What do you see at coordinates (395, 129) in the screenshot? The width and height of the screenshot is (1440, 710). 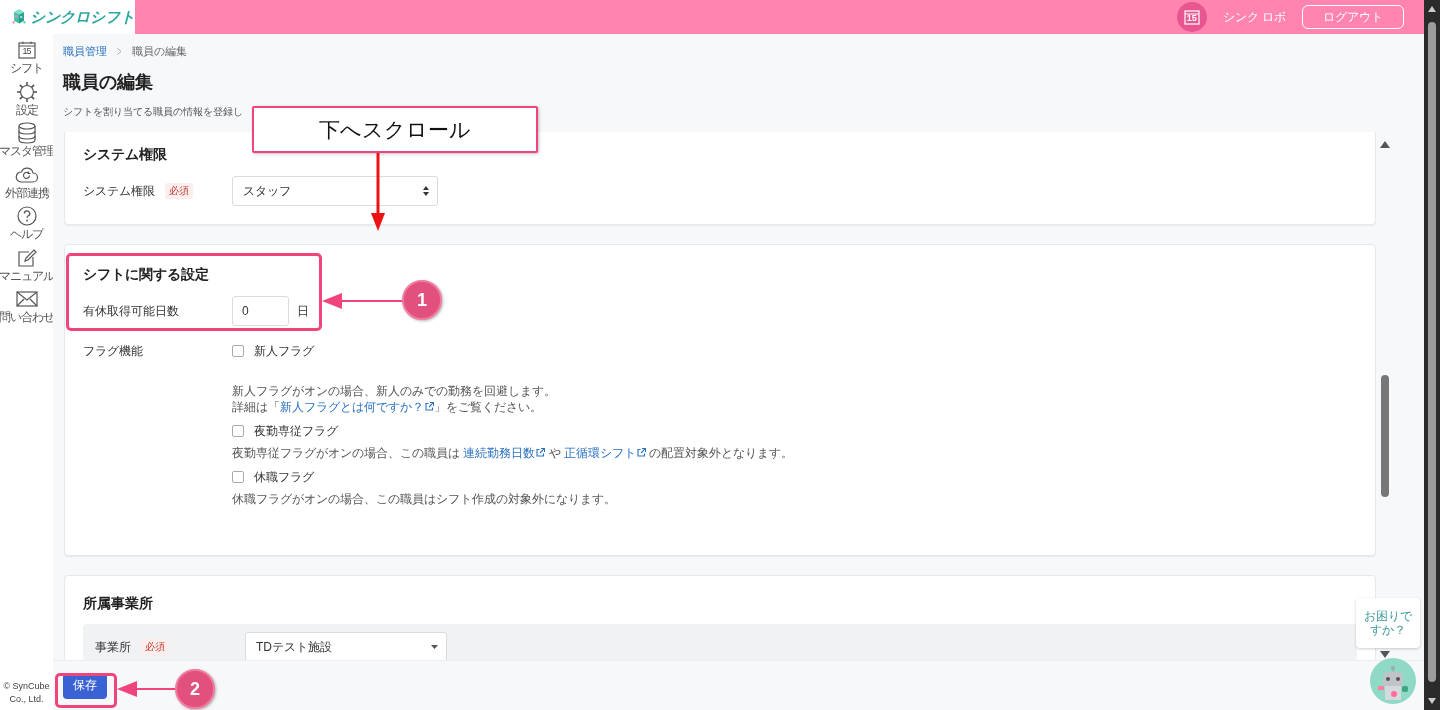 I see `callout-box: 下へスクロール` at bounding box center [395, 129].